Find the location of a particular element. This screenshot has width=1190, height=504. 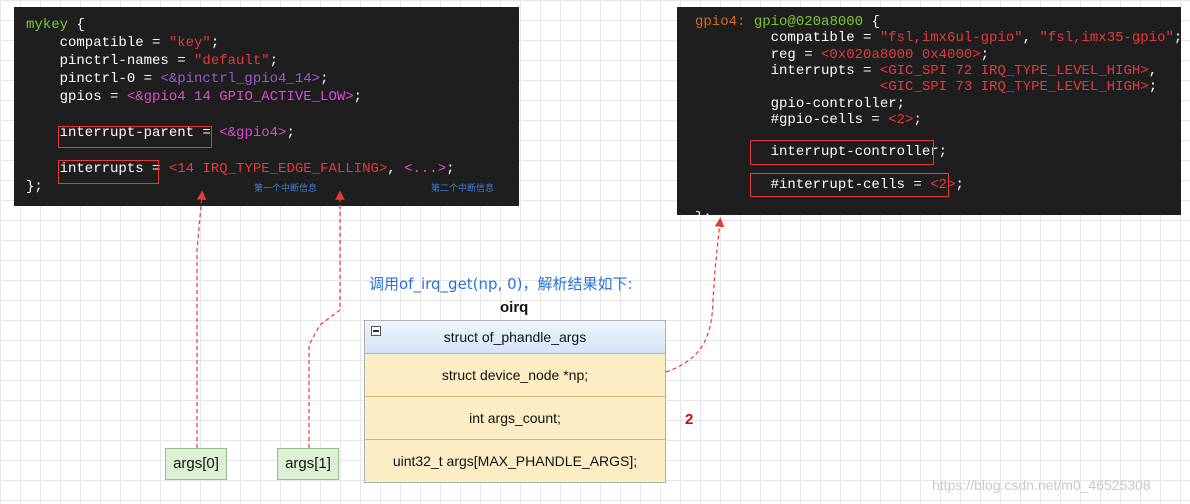

connector-args0-to-irq is located at coordinates (201, 319).